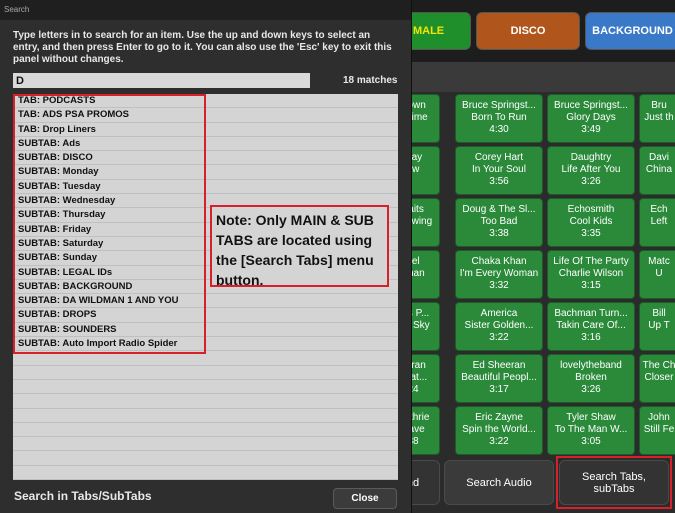  Describe the element at coordinates (499, 274) in the screenshot. I see `cart-pad: Chaka Khan I'm Every Woman 3:32` at that location.